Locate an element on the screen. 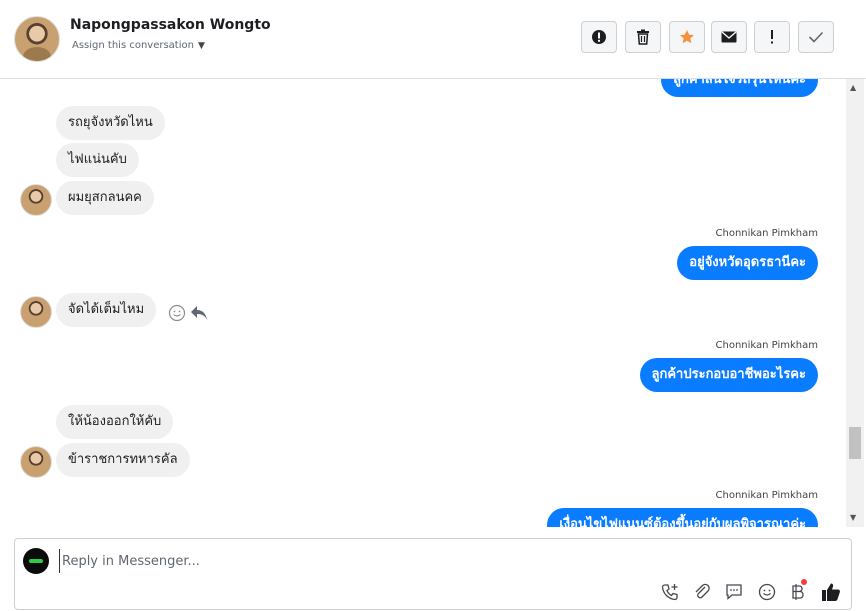 The width and height of the screenshot is (866, 611). message-bubble-incoming: ไฟแน่นคับ is located at coordinates (97, 160).